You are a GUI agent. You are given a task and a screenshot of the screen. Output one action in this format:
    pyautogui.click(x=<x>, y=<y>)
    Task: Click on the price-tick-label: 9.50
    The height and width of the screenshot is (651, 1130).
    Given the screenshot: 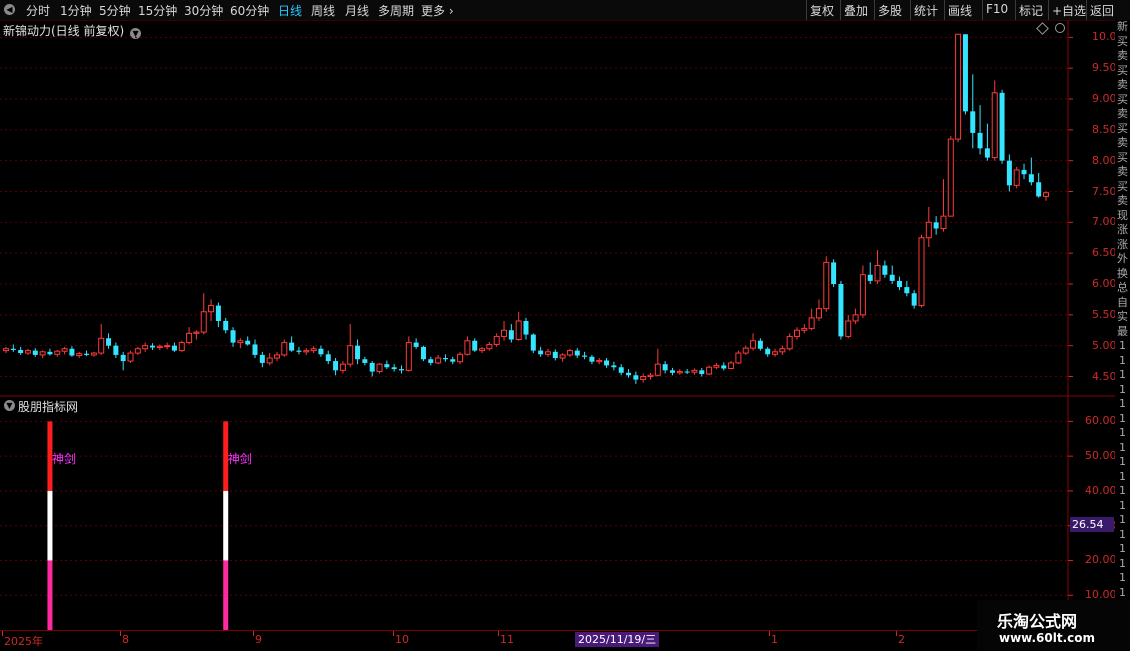 What is the action you would take?
    pyautogui.click(x=1104, y=68)
    